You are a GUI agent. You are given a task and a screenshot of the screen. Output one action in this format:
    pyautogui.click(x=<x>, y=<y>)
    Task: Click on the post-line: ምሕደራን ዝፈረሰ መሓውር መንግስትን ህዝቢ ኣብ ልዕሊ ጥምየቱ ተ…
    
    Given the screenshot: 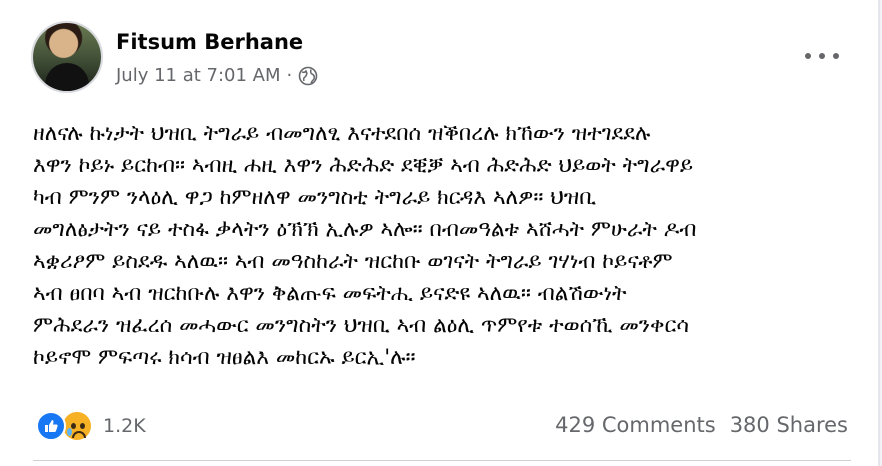 What is the action you would take?
    pyautogui.click(x=361, y=325)
    